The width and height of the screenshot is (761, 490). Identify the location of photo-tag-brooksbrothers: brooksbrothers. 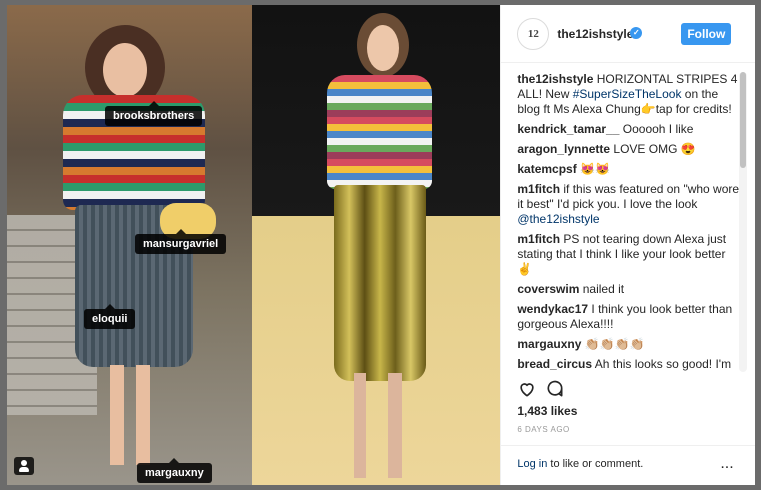
(154, 113).